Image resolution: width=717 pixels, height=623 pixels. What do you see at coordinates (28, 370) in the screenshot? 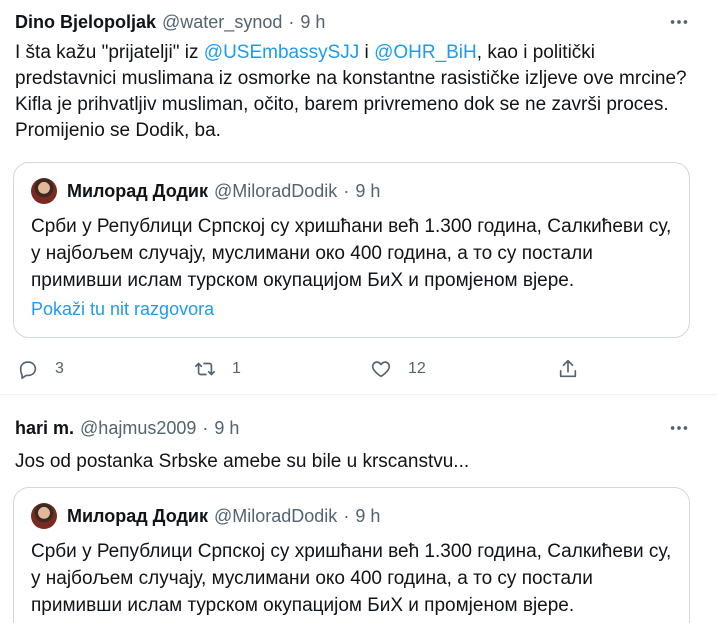
I see `reply-icon` at bounding box center [28, 370].